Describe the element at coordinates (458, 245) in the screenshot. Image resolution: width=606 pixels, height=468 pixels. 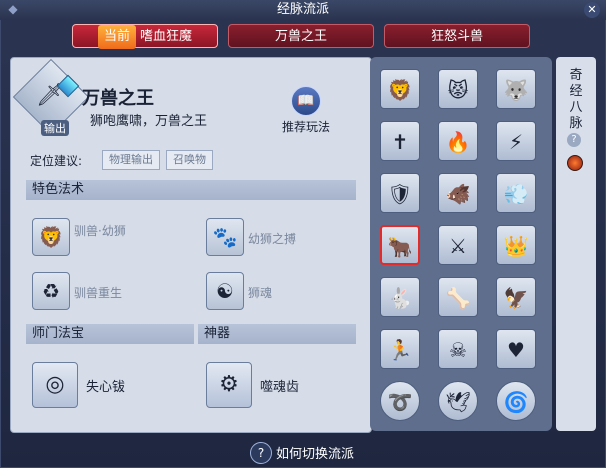
I see `sword-rain-icon: ⚔` at that location.